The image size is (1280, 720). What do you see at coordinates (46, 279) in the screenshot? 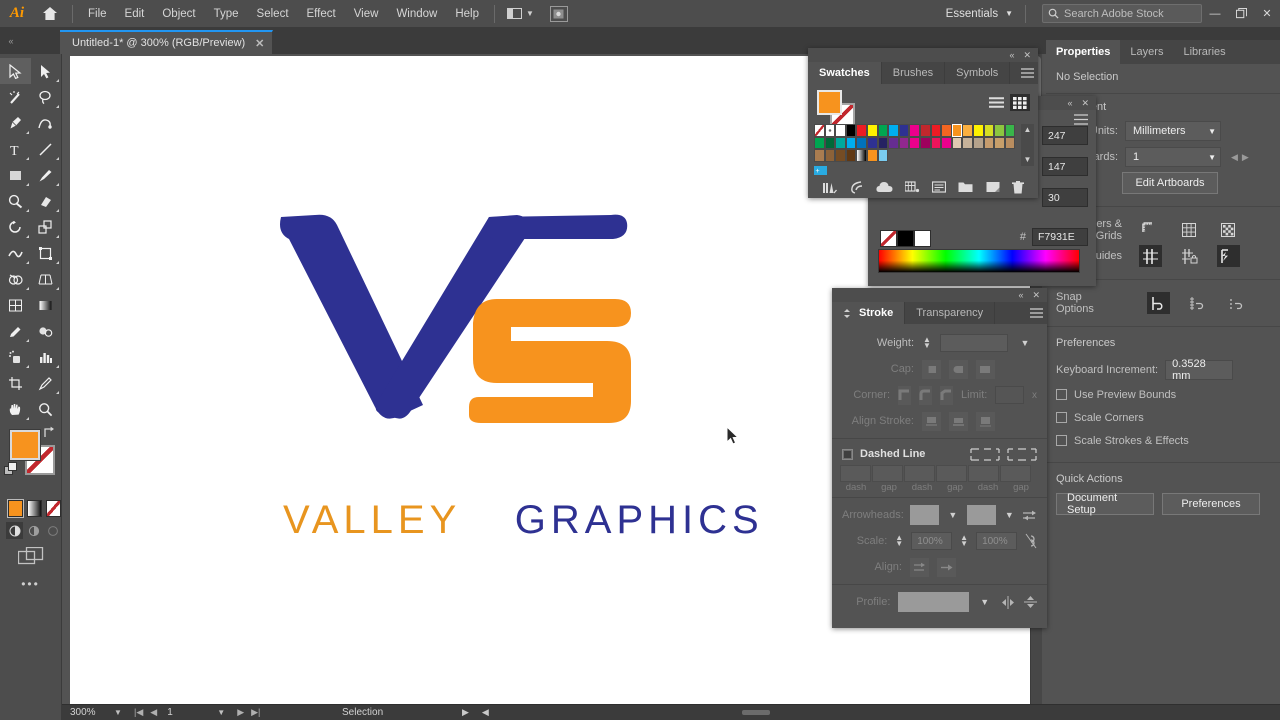
I see `perspective-grid-tool` at bounding box center [46, 279].